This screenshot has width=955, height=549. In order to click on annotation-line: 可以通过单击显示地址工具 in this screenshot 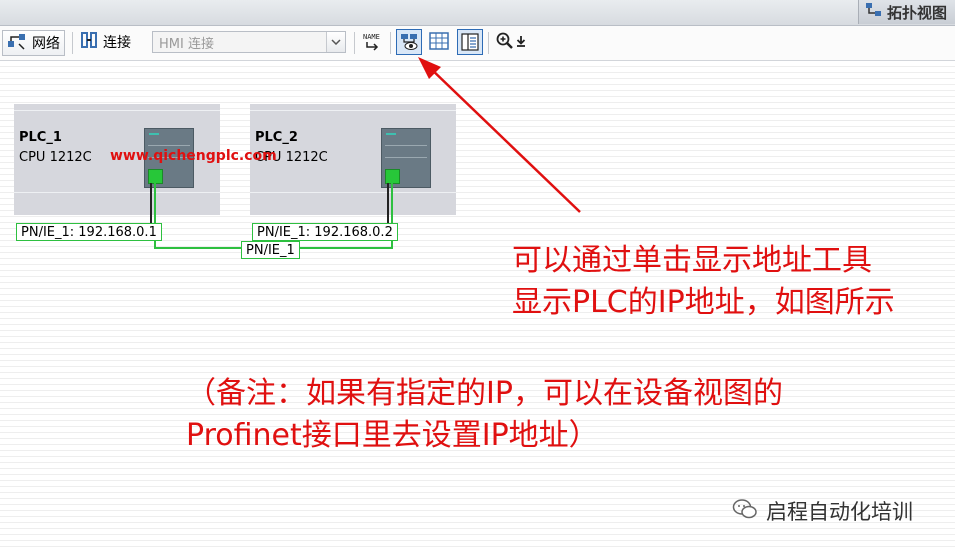, I will do `click(692, 260)`.